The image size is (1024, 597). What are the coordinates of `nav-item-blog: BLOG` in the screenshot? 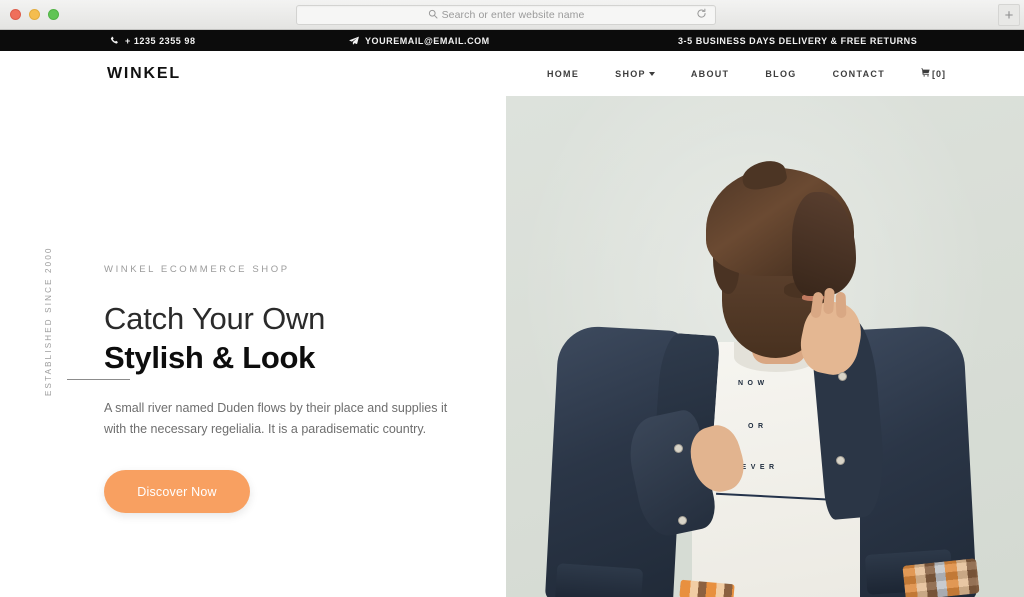 It's located at (780, 74).